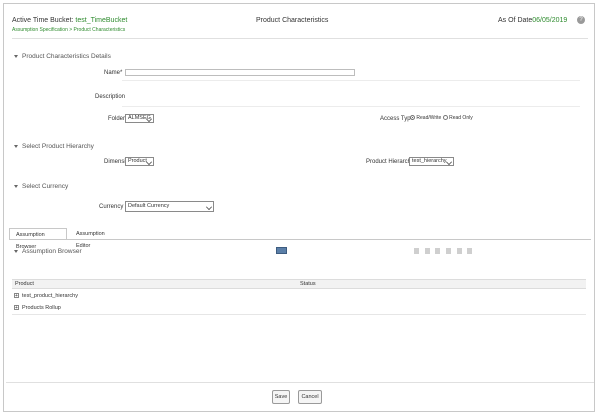 The width and height of the screenshot is (600, 417). I want to click on active-bucket: Active Time Bucket: test_TimeBucket, so click(69, 20).